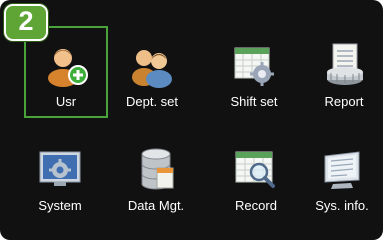  I want to click on department-users-icon, so click(152, 65).